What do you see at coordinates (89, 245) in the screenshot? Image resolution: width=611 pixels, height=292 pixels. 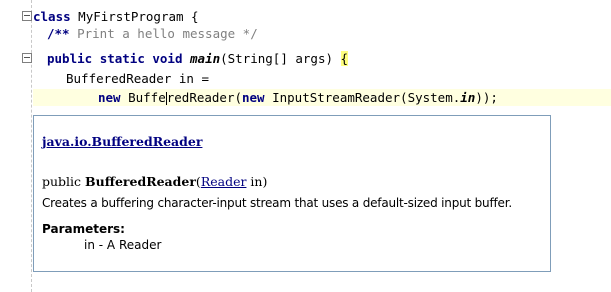 I see `parameter-name: in` at bounding box center [89, 245].